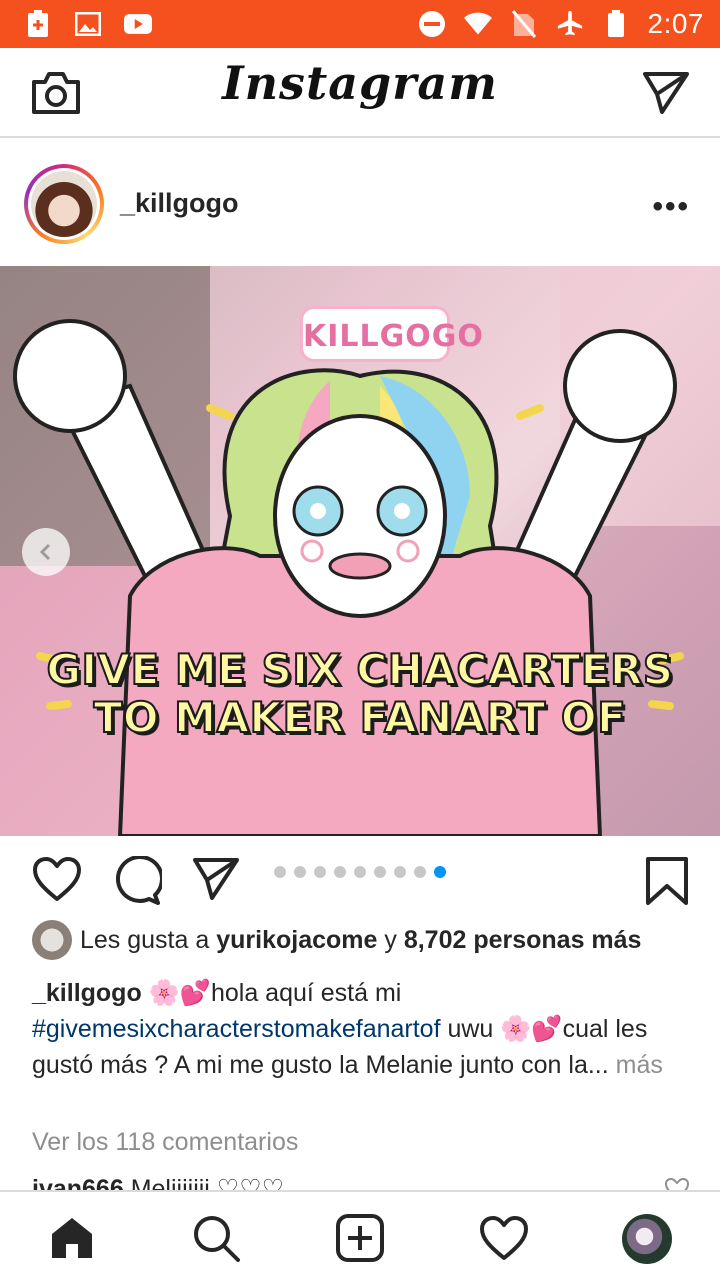 Image resolution: width=720 pixels, height=1280 pixels. I want to click on new-post-icon, so click(360, 1238).